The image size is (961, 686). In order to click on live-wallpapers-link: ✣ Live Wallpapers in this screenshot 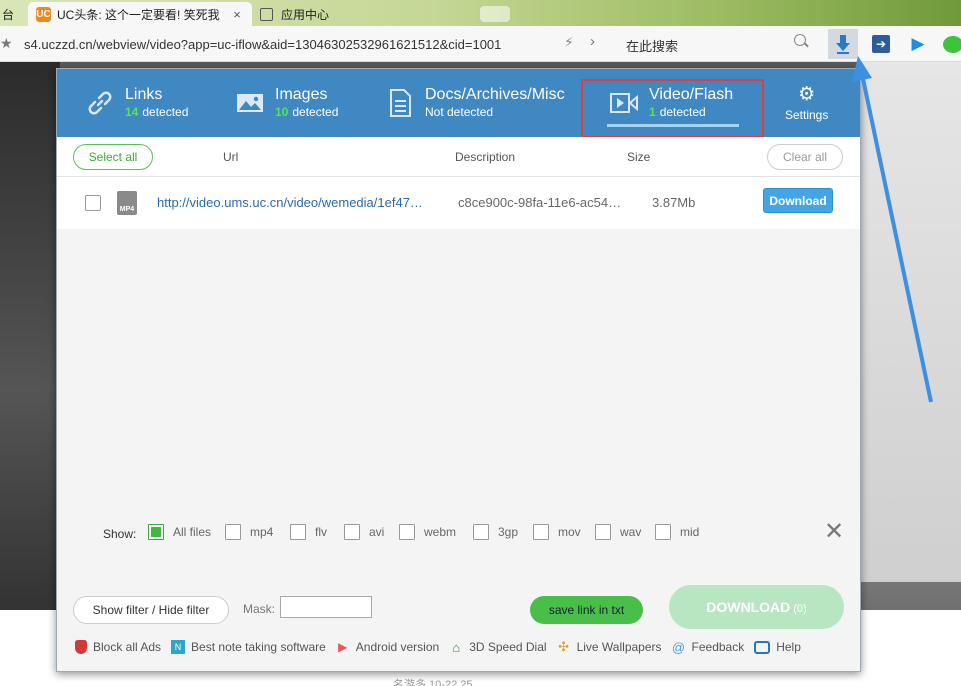, I will do `click(609, 646)`.